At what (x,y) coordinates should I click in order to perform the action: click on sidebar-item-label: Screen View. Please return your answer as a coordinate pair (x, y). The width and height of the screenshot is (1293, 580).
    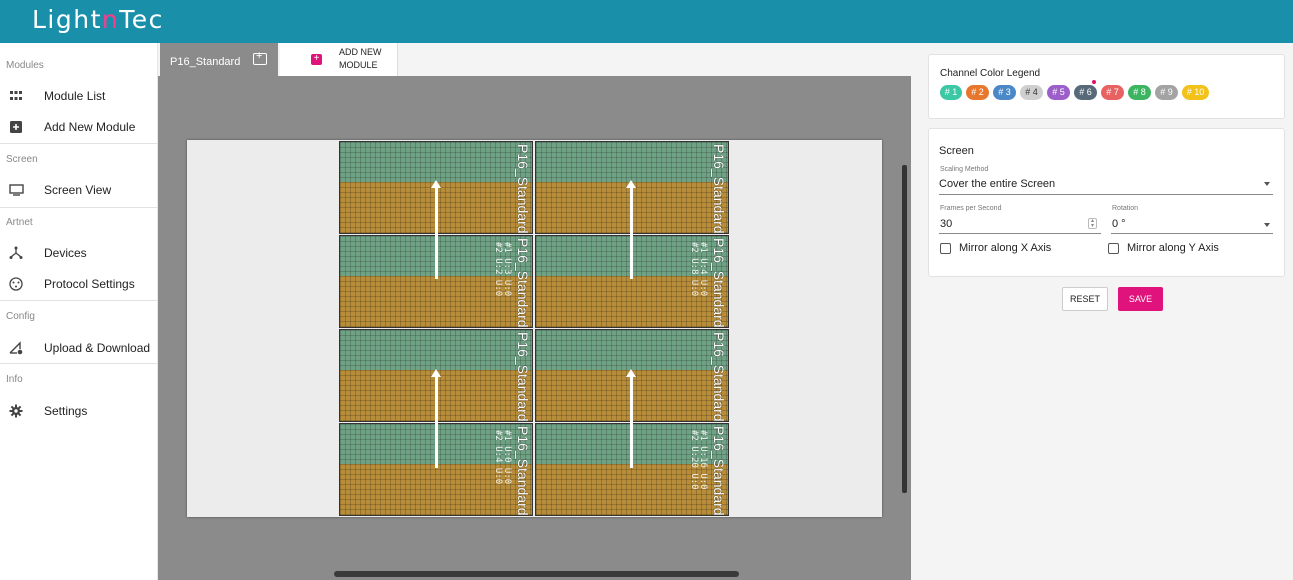
    Looking at the image, I should click on (78, 190).